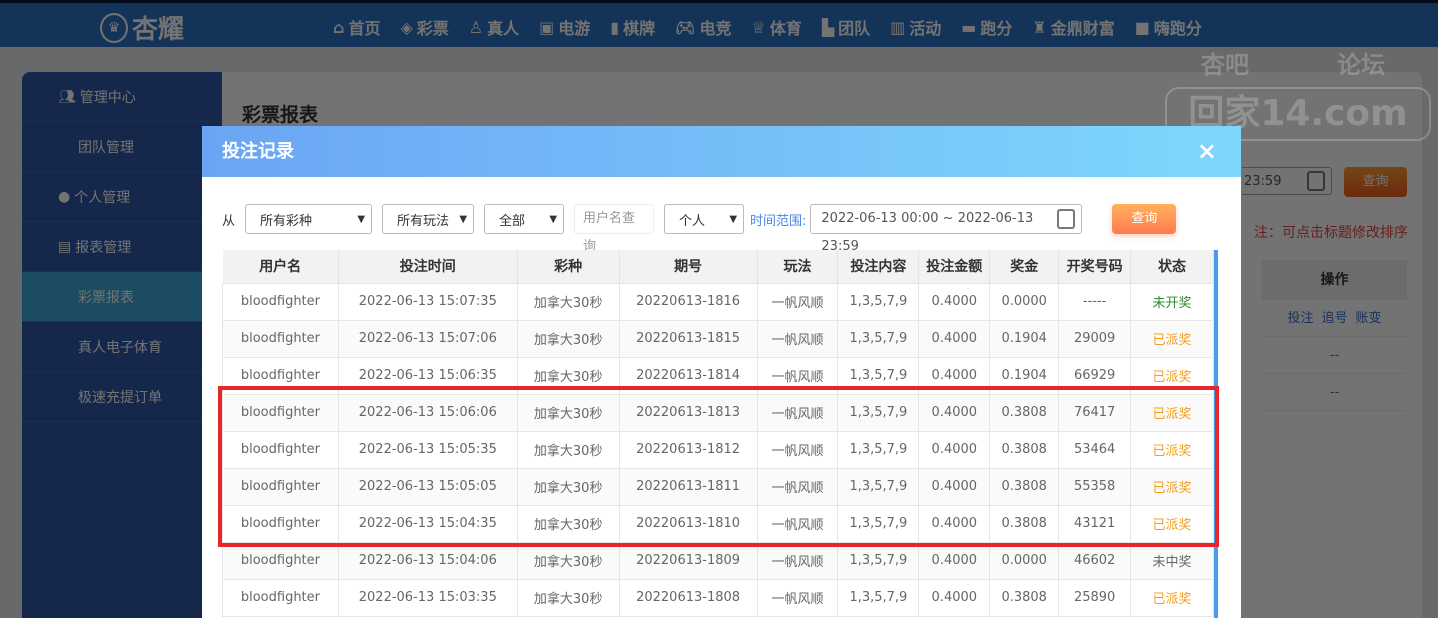 This screenshot has width=1438, height=618. Describe the element at coordinates (1144, 219) in the screenshot. I see `query-button: 查询` at that location.